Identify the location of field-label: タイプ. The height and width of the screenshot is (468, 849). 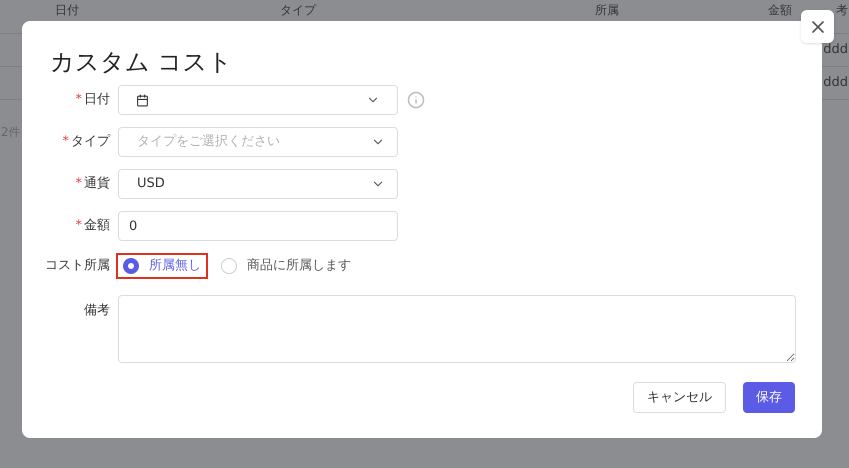
(90, 142).